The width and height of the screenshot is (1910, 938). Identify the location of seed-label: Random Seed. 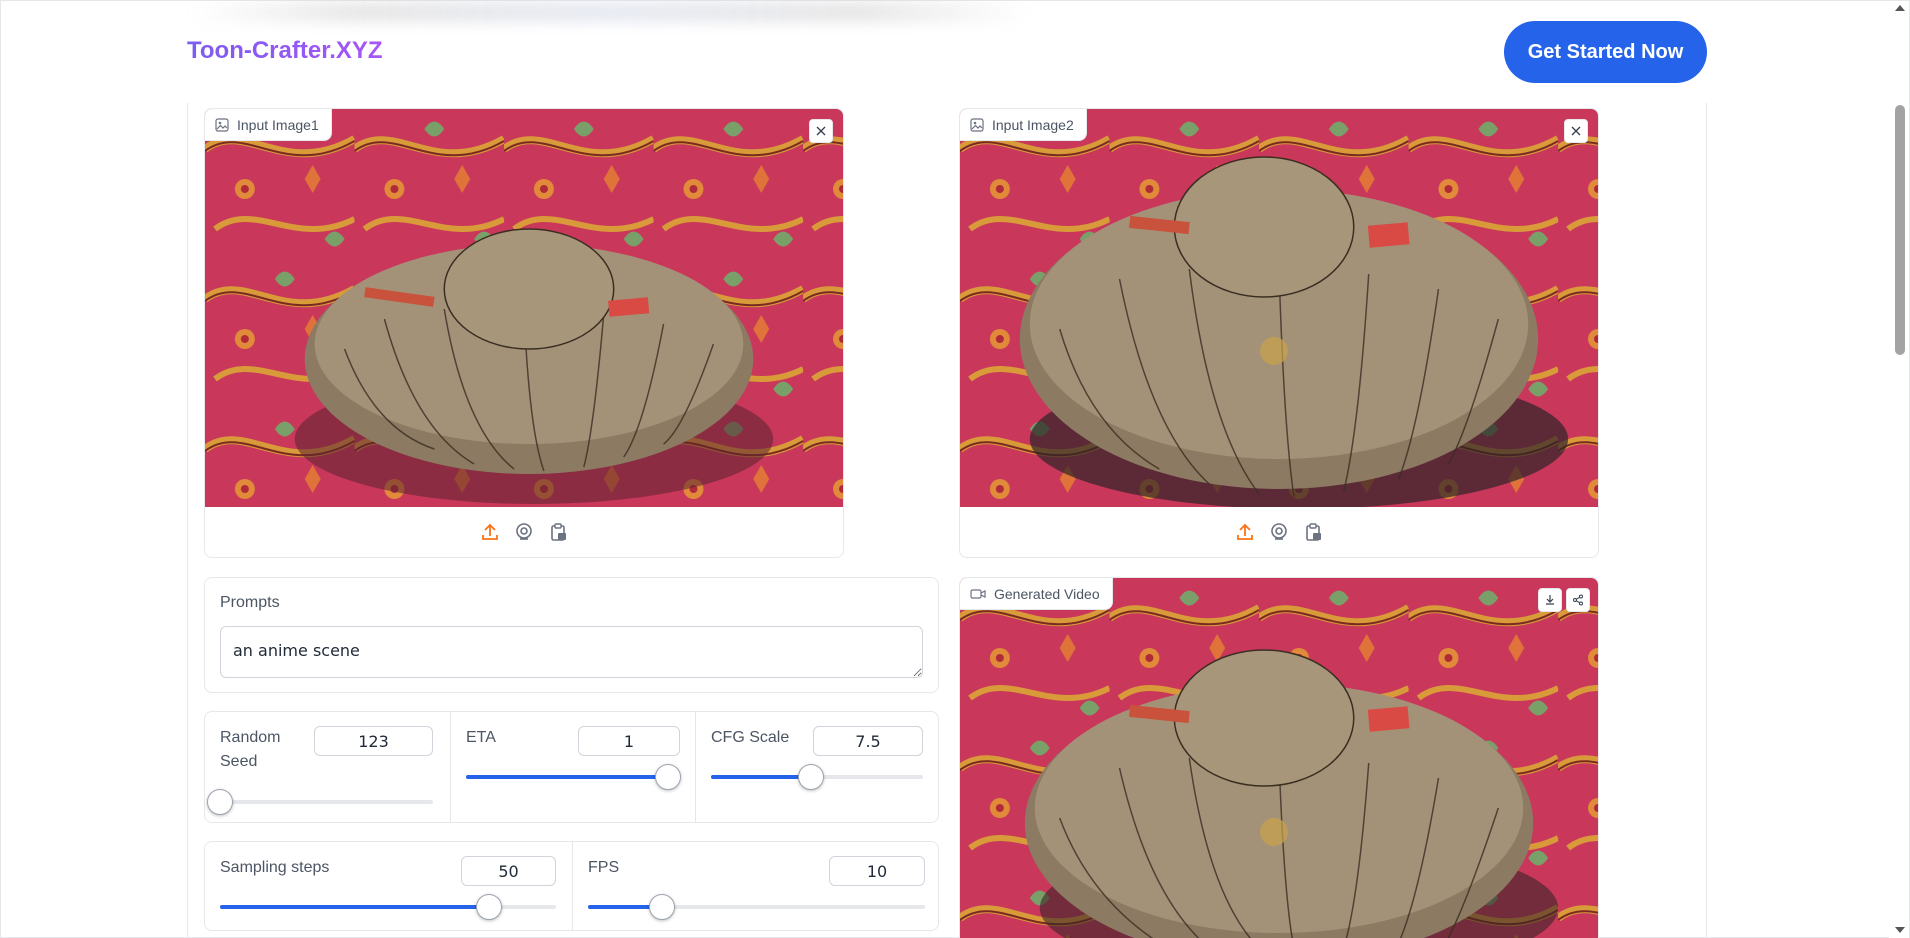
(250, 749).